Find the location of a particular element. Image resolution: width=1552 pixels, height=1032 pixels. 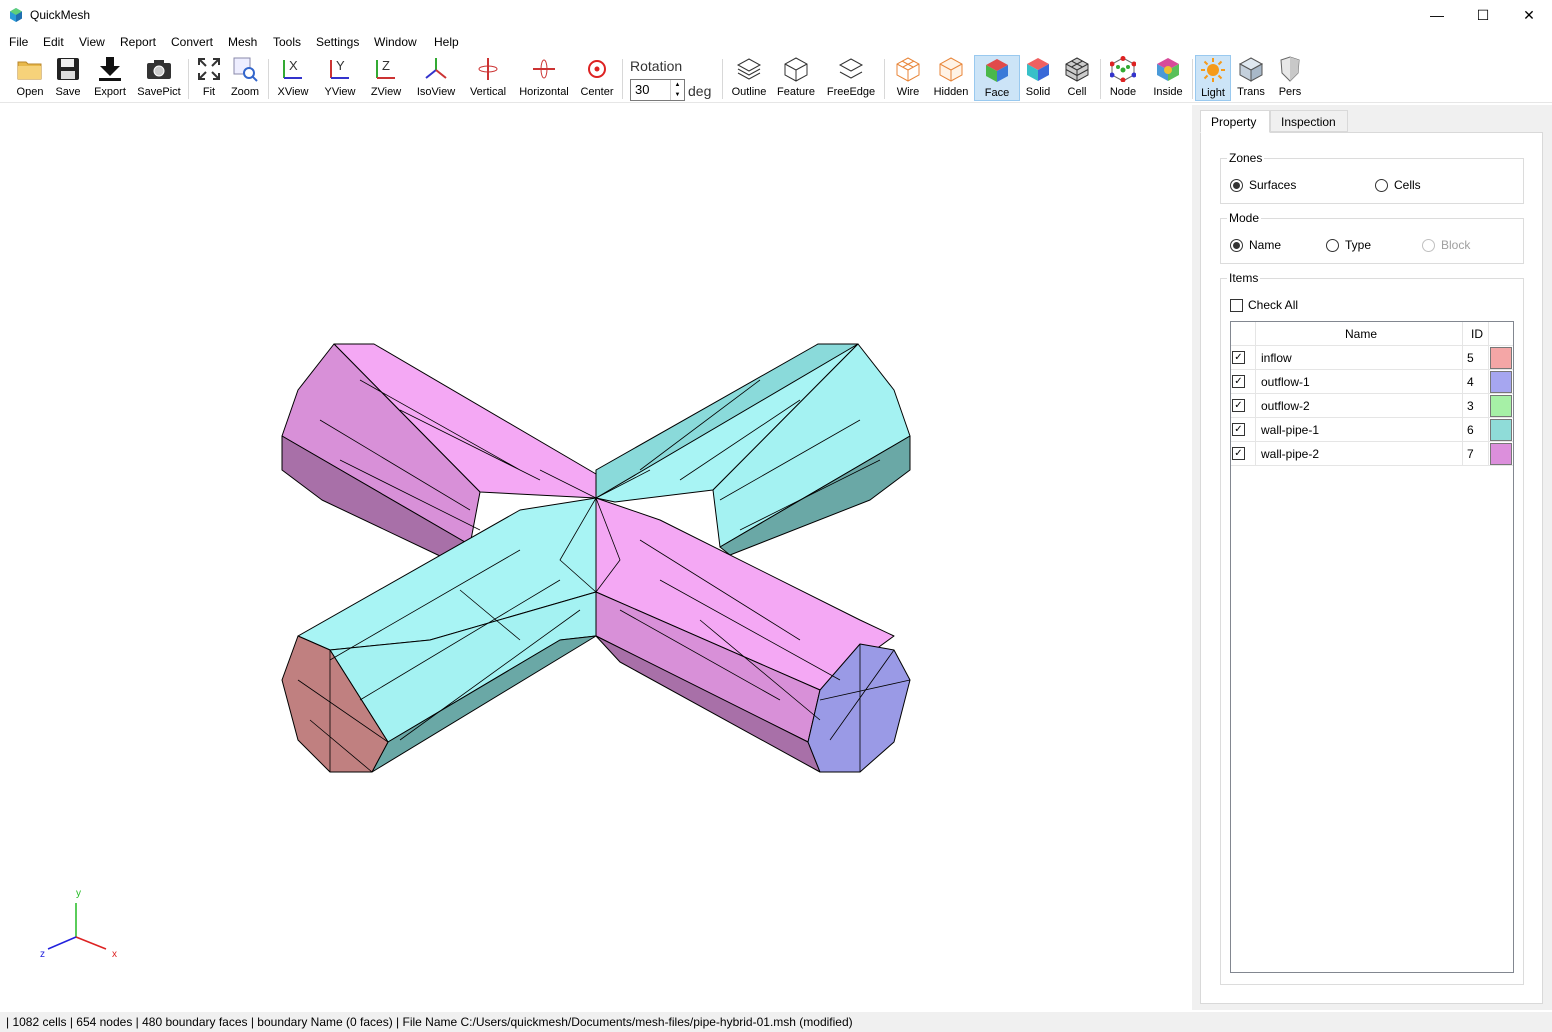

zones-title: Zones is located at coordinates (1246, 158).